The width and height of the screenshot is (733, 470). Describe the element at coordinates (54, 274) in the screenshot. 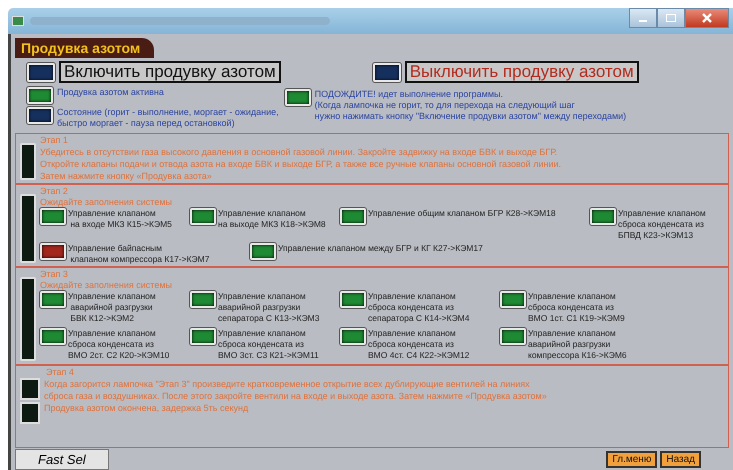

I see `stage-title: Этап 3` at that location.